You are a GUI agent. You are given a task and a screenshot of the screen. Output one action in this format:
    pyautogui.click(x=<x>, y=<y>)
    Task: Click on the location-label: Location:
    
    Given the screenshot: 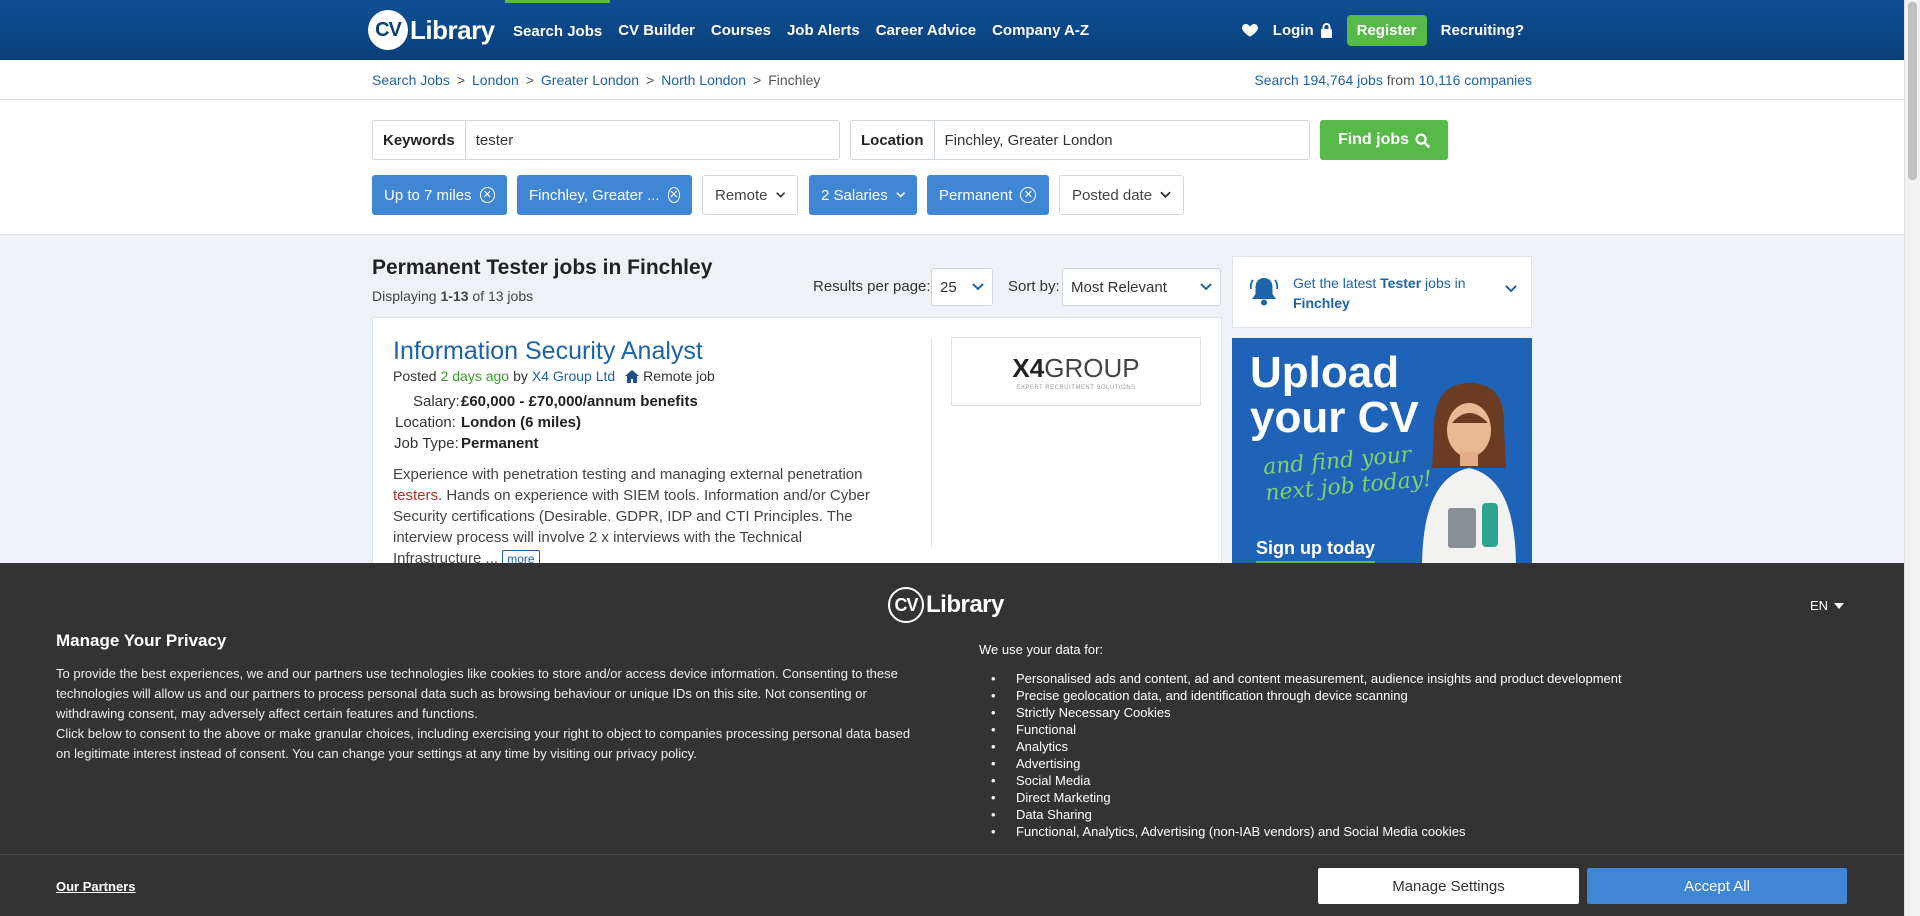 What is the action you would take?
    pyautogui.click(x=425, y=422)
    